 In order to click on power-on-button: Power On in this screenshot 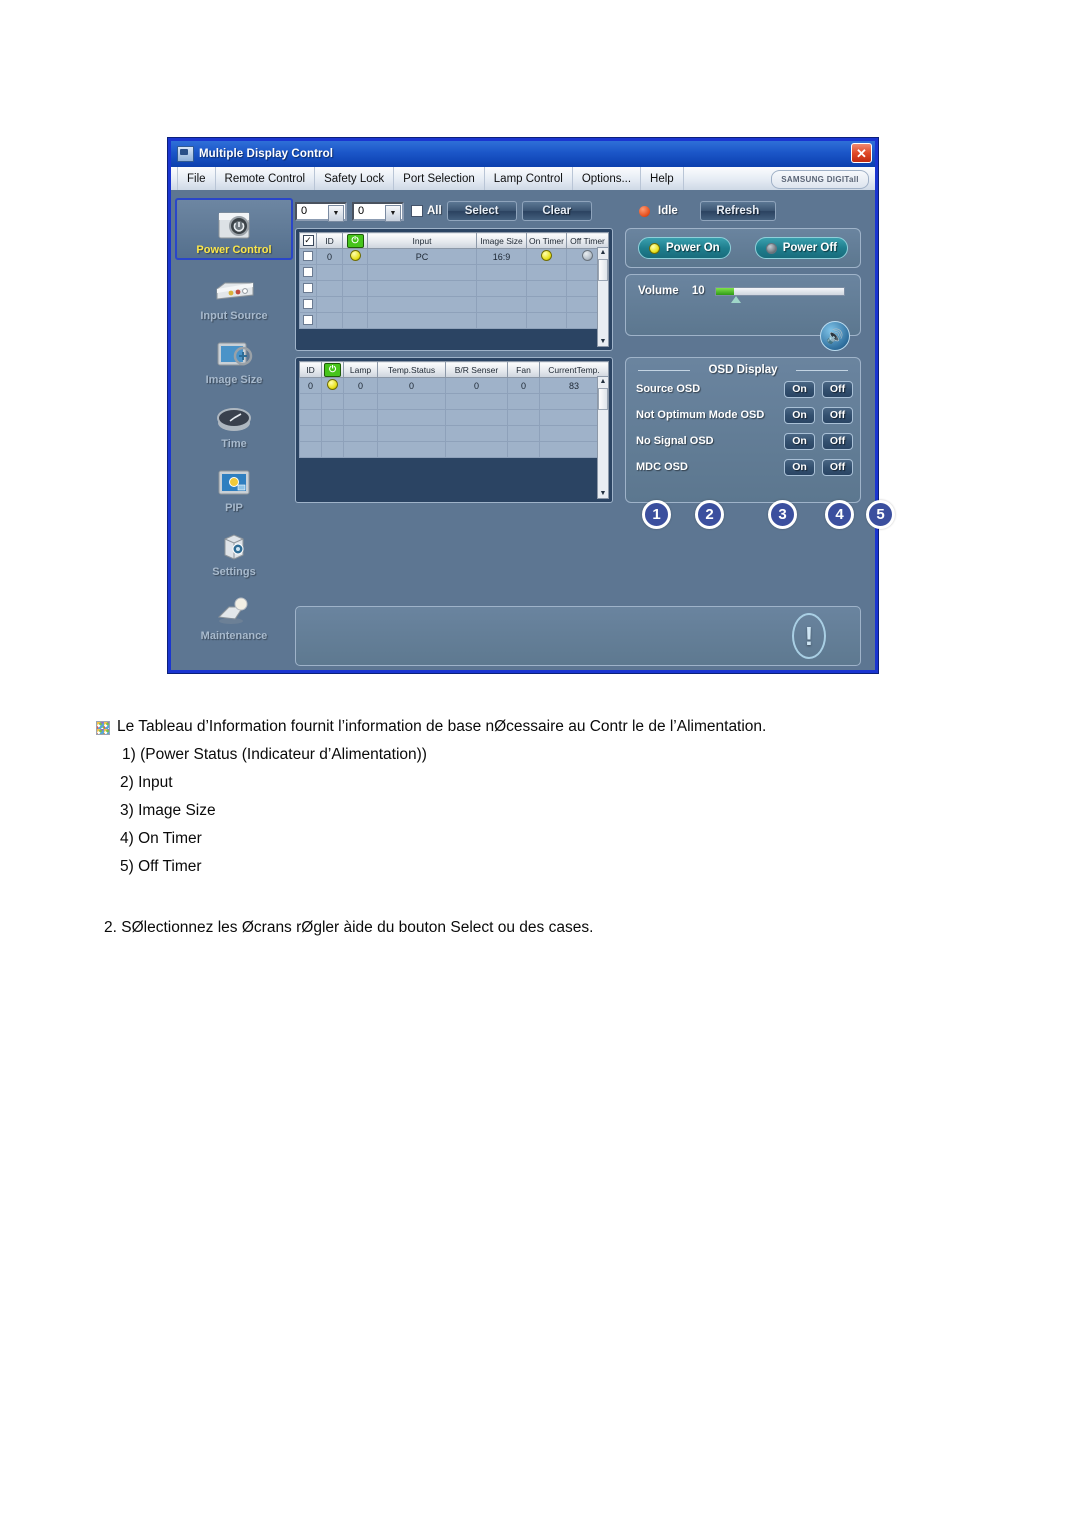, I will do `click(684, 248)`.